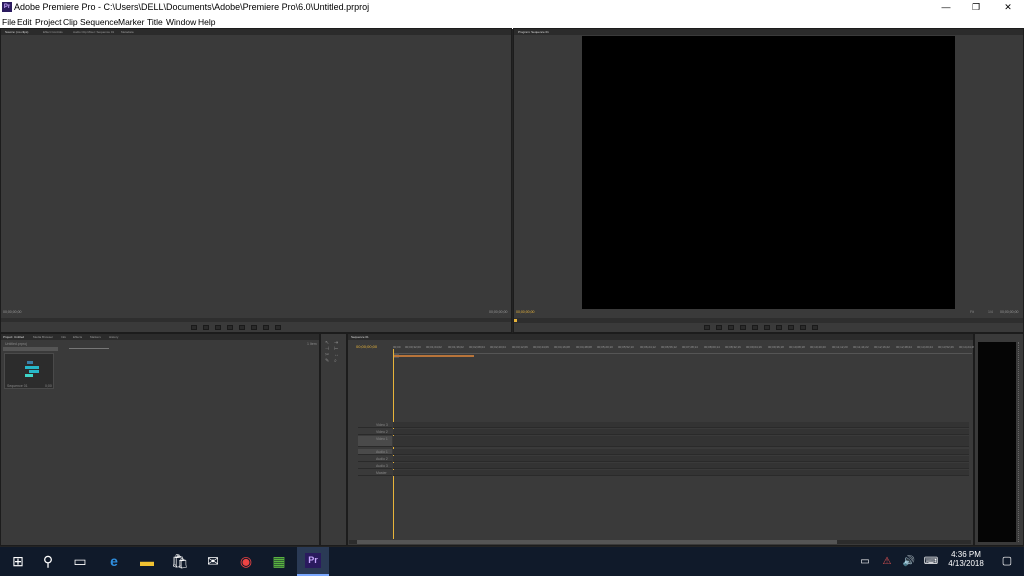 The width and height of the screenshot is (1024, 576). I want to click on track-header-audio-1: Audio 1, so click(375, 452).